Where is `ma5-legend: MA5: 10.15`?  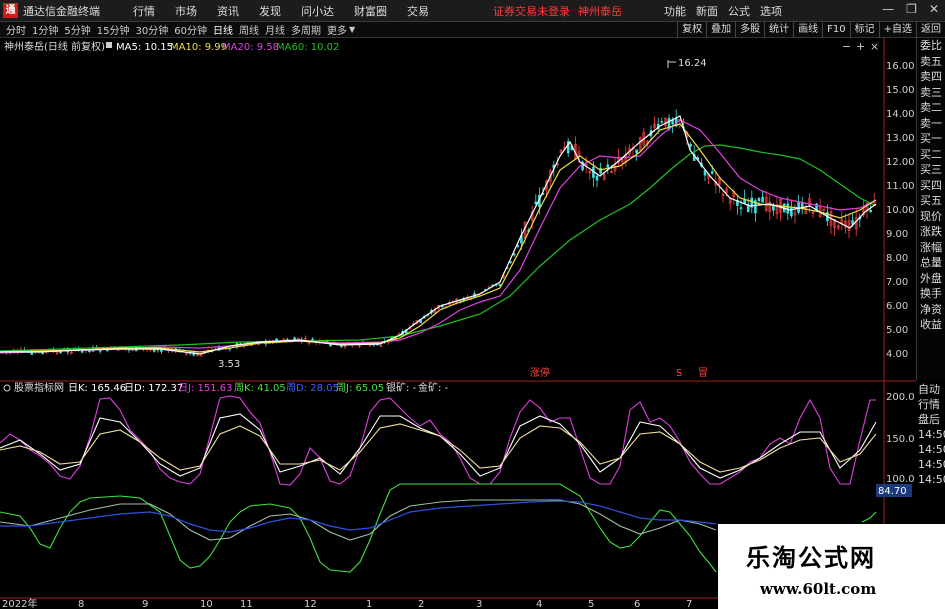
ma5-legend: MA5: 10.15 is located at coordinates (144, 47).